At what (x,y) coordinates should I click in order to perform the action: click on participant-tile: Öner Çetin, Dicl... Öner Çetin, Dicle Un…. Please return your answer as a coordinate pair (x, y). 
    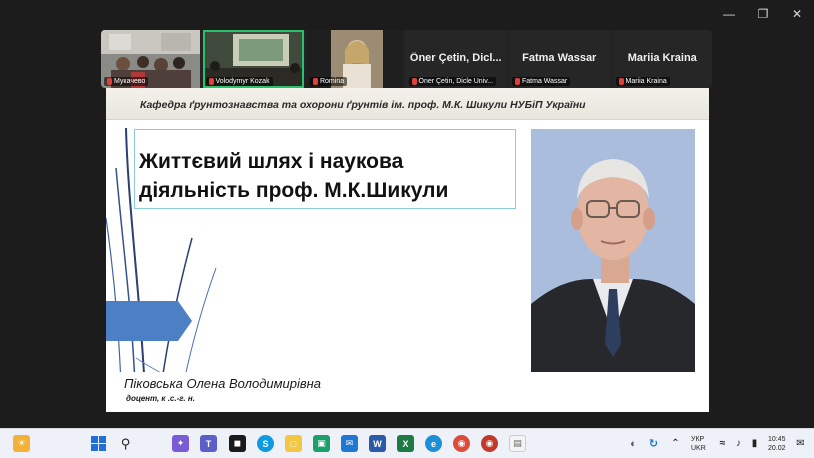
    Looking at the image, I should click on (455, 59).